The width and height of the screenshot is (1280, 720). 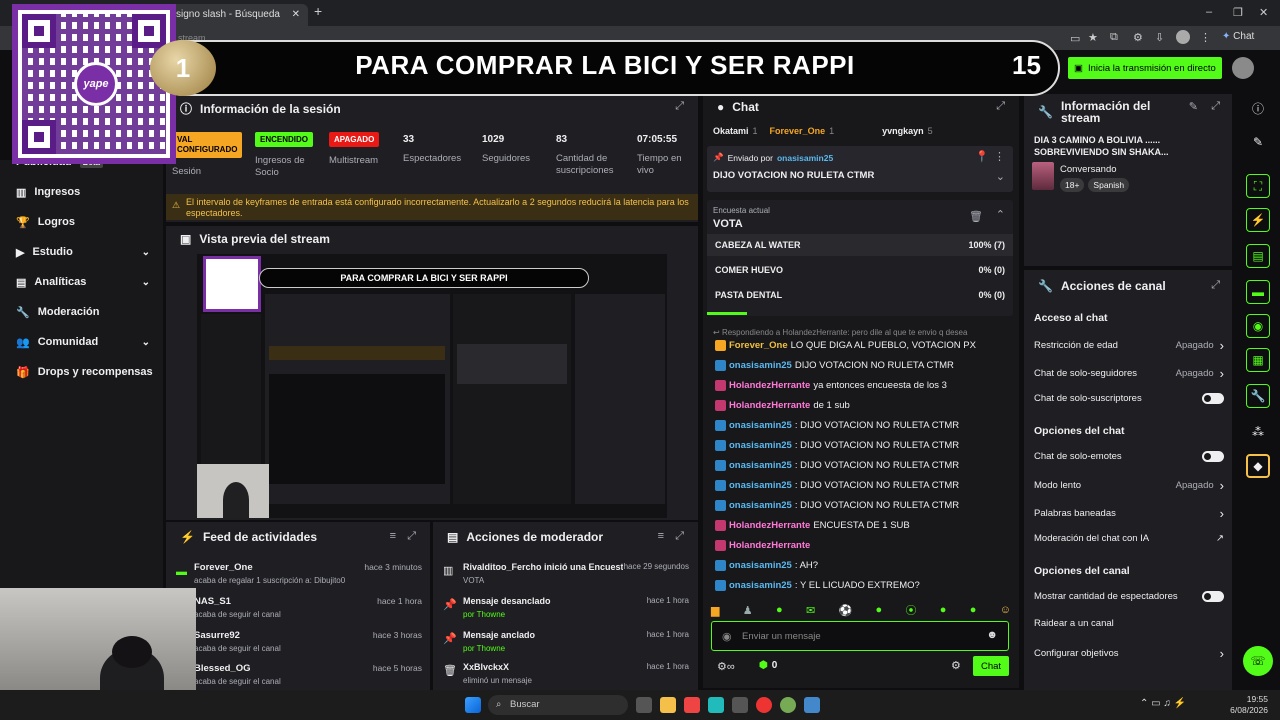 I want to click on sidebar-item-income: ▥ Ingresos, so click(x=86, y=192).